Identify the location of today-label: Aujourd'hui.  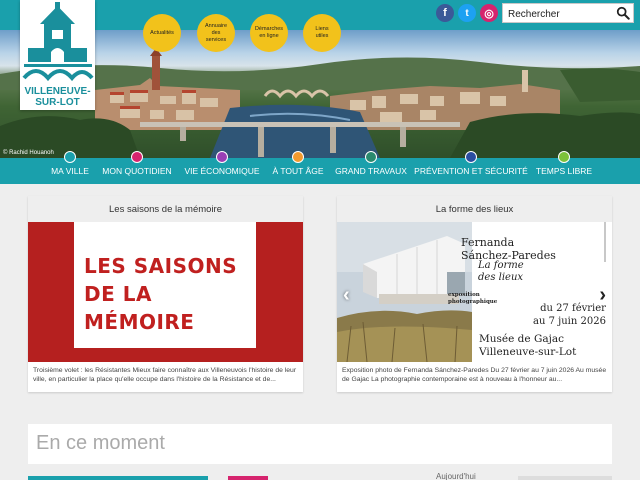
(456, 476).